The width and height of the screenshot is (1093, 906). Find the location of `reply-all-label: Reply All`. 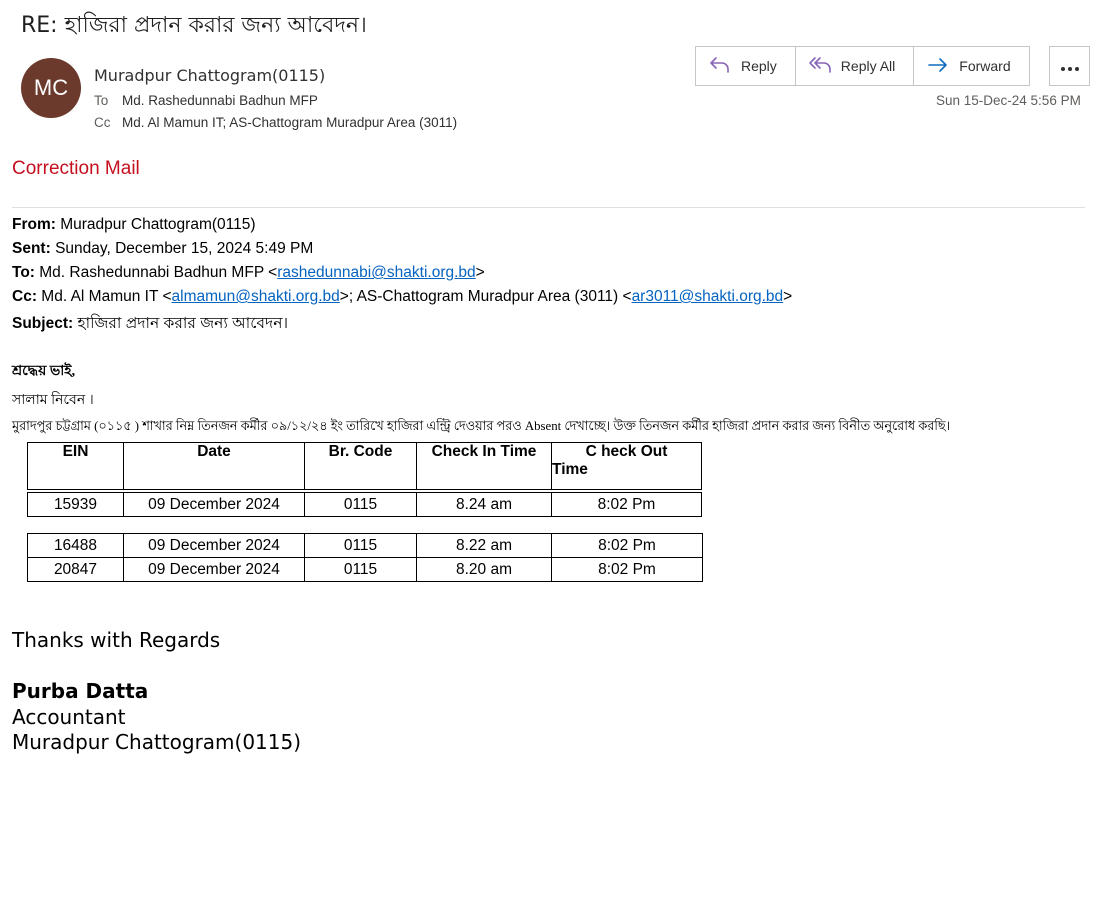

reply-all-label: Reply All is located at coordinates (868, 66).